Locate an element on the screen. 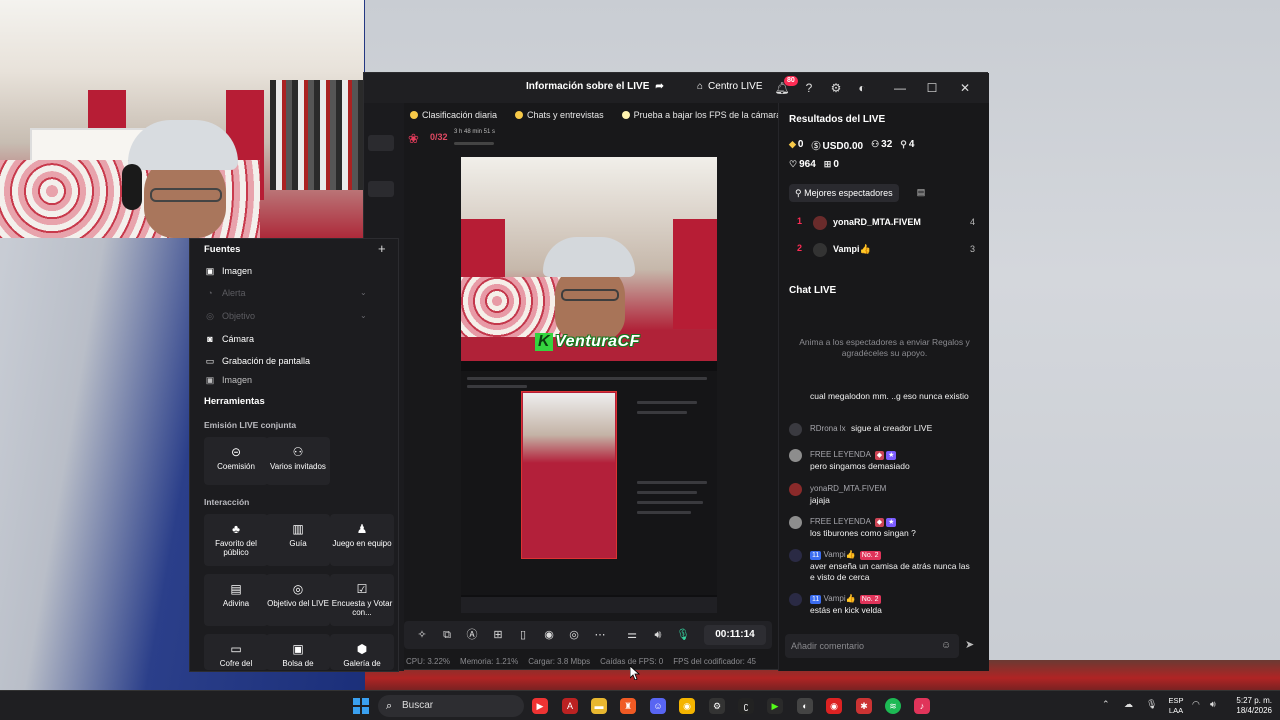 Image resolution: width=1280 pixels, height=720 pixels. tool-live-goal: ◎ Objetivo del LIVE is located at coordinates (298, 600).